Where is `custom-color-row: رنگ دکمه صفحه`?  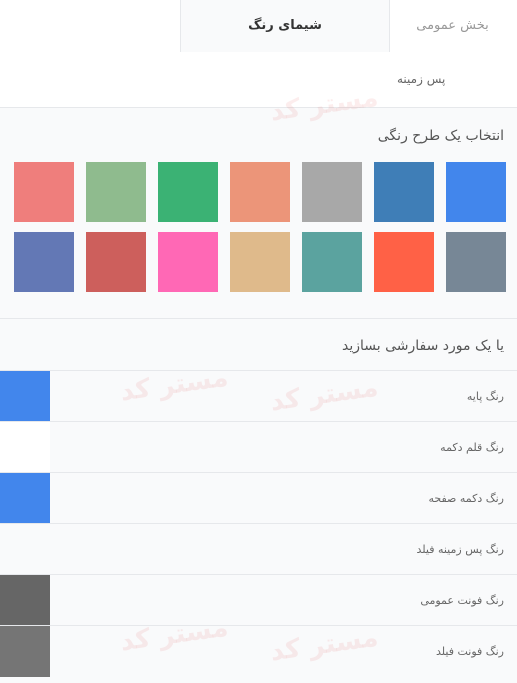 custom-color-row: رنگ دکمه صفحه is located at coordinates (258, 498).